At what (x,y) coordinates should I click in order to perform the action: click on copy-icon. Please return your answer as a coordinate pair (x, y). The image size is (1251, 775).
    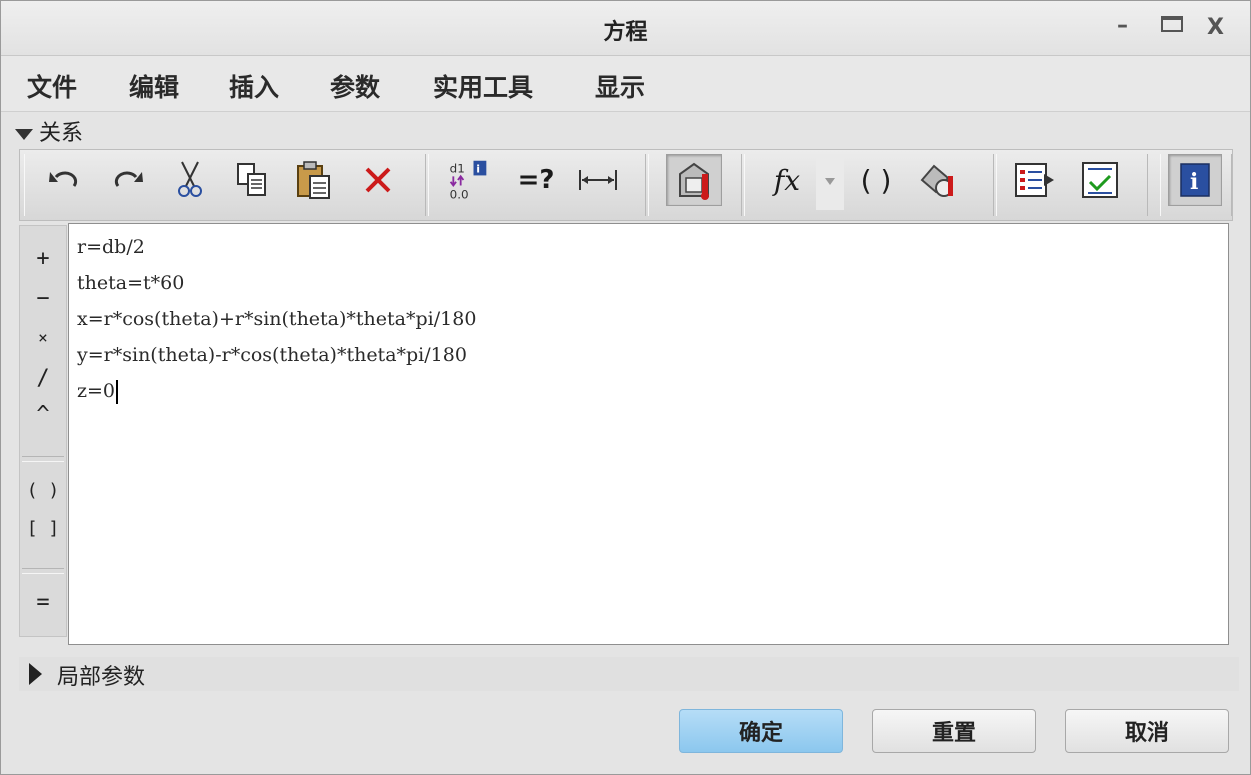
    Looking at the image, I should click on (251, 179).